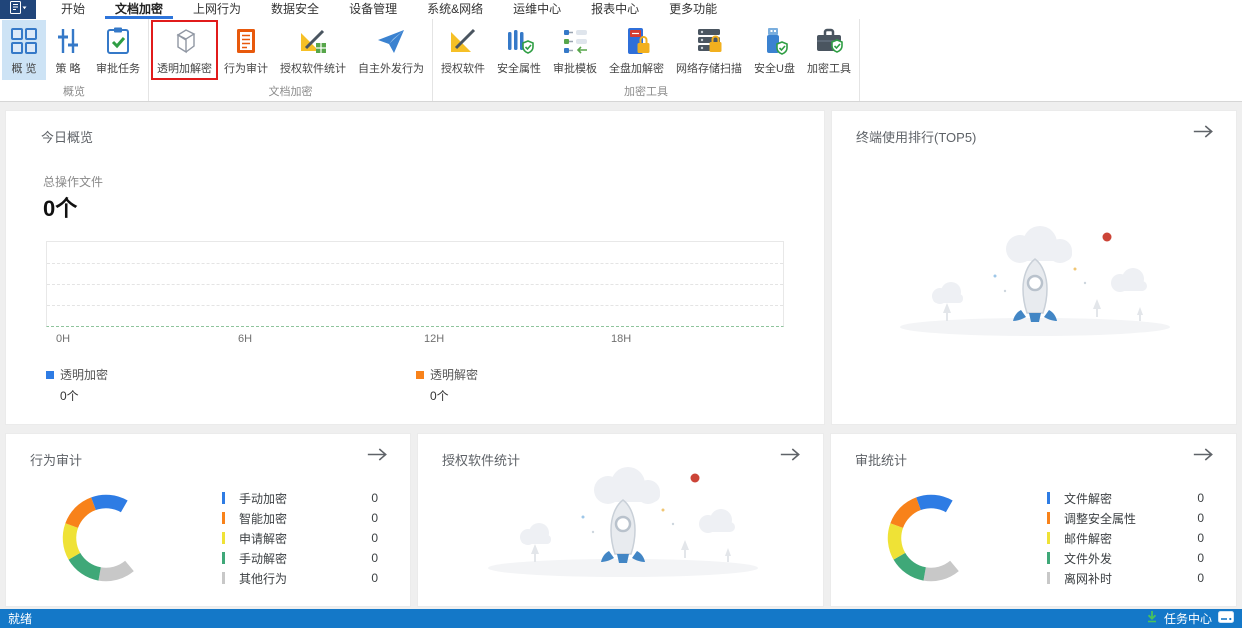 This screenshot has width=1242, height=628. I want to click on legend-item-透明加密: 透明加密 0个, so click(77, 385).